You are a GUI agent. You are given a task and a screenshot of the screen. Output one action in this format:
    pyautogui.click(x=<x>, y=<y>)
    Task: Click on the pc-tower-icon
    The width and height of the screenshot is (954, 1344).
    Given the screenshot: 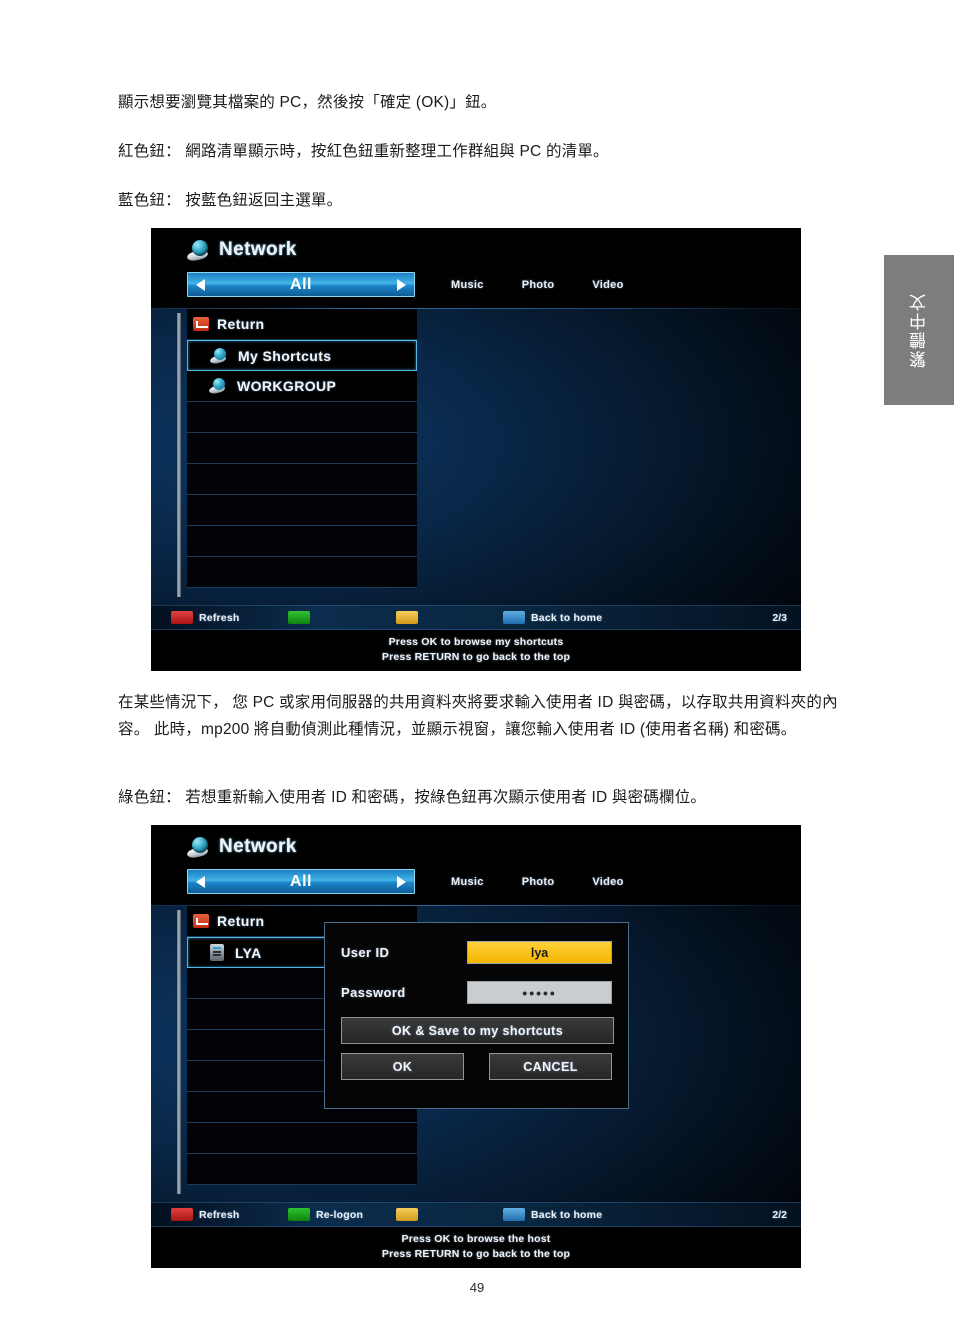 What is the action you would take?
    pyautogui.click(x=217, y=952)
    